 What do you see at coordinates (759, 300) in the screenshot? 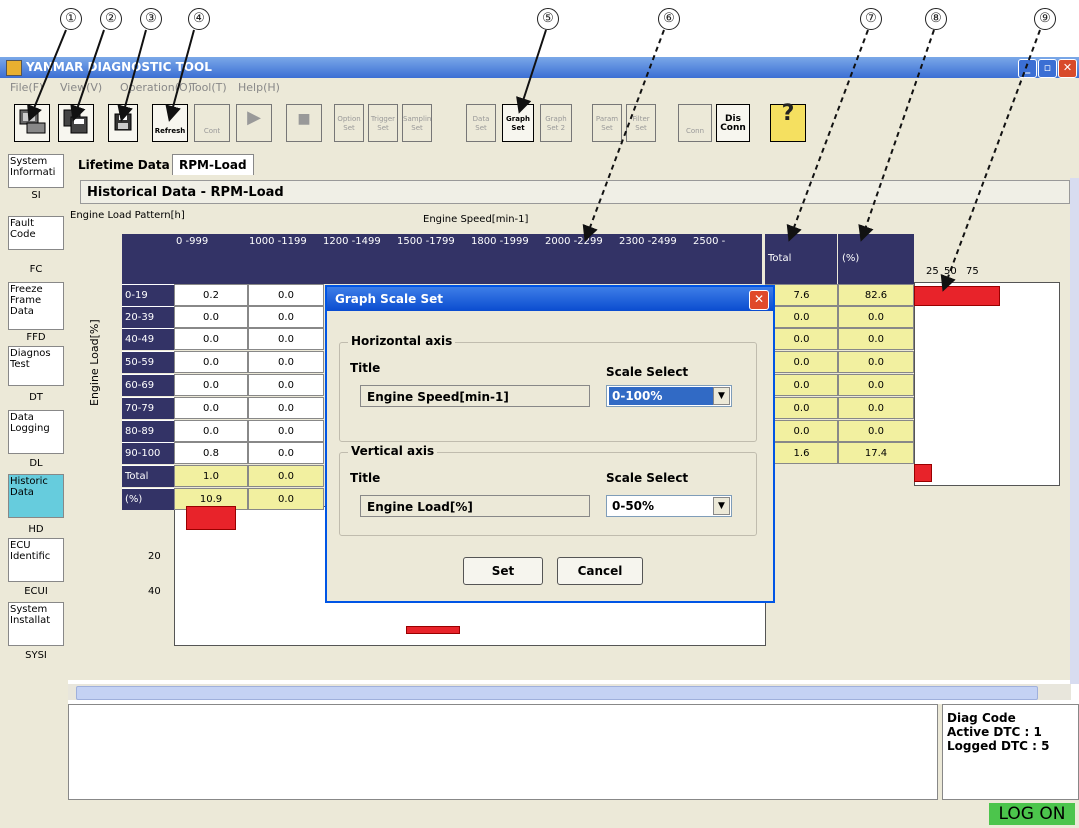
I see `dialog-close-button: ✕` at bounding box center [759, 300].